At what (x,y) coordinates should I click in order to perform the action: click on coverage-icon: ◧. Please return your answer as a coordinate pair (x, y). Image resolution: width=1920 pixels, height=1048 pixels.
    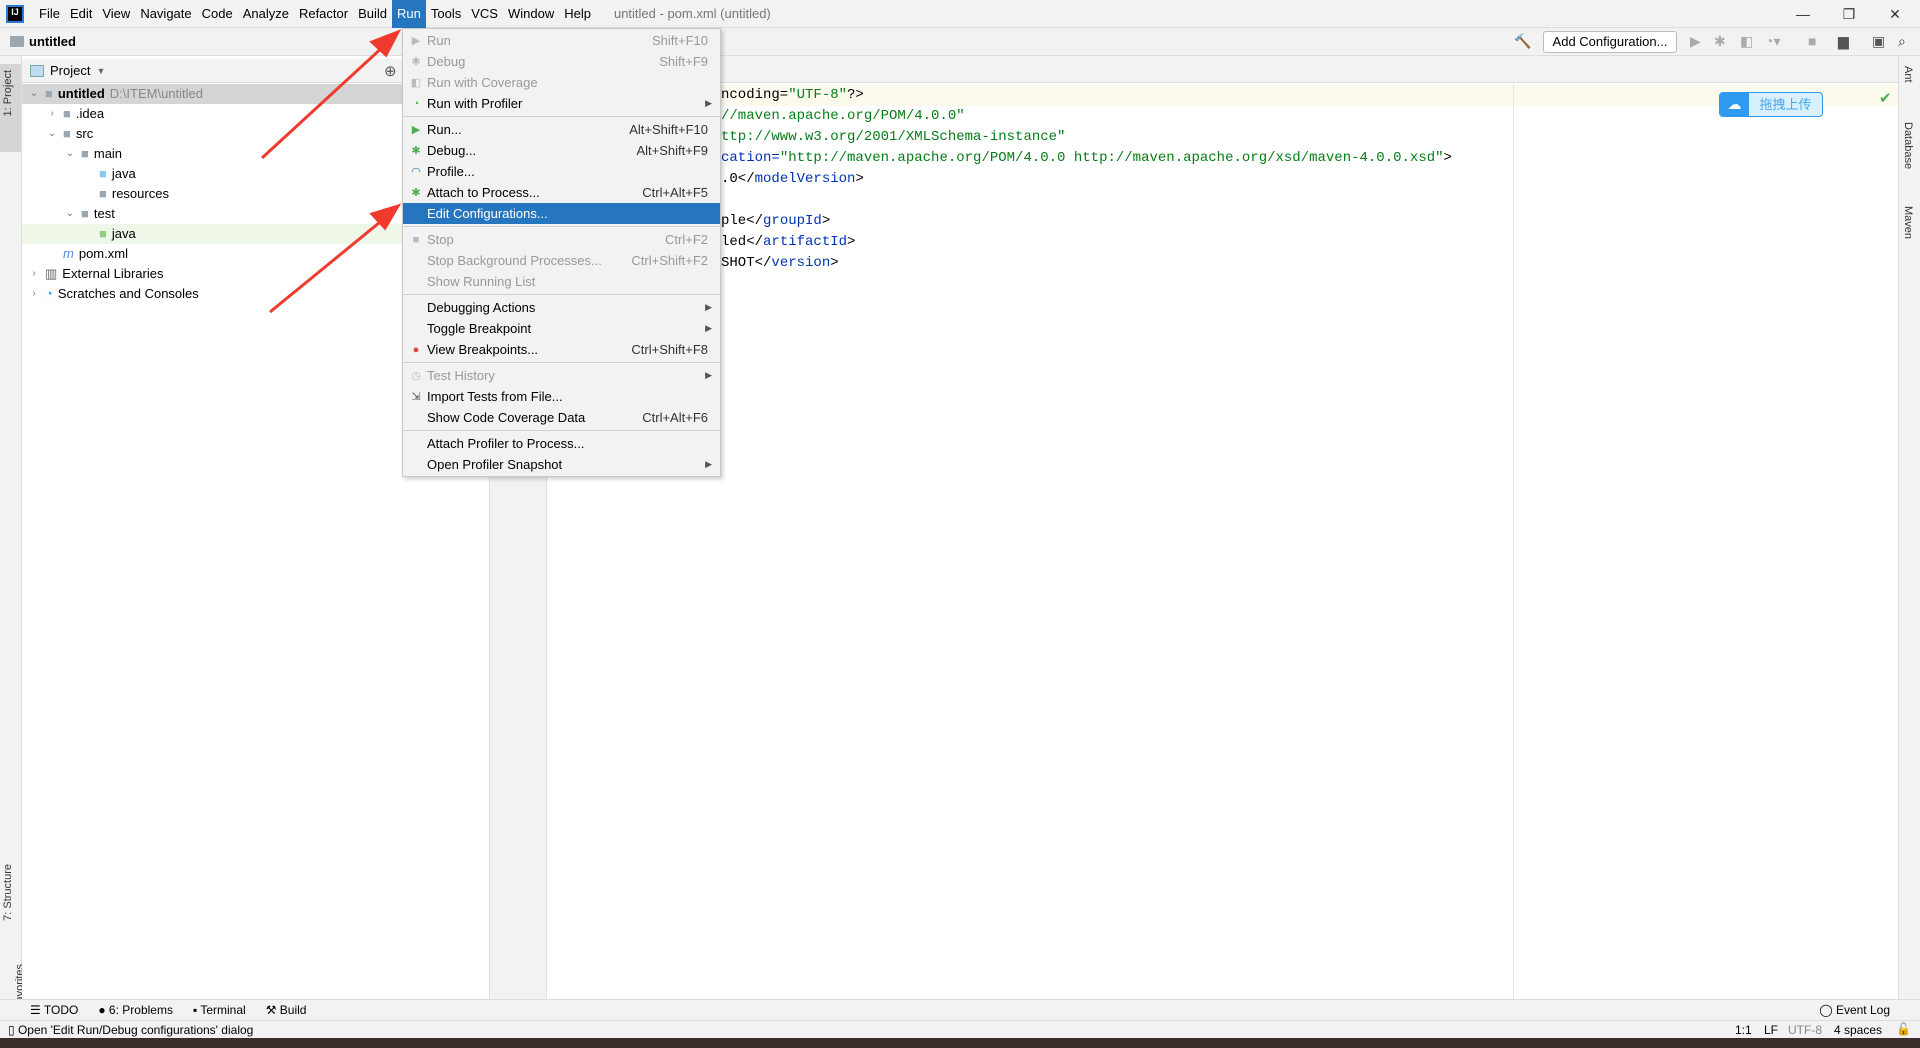
    Looking at the image, I should click on (1746, 41).